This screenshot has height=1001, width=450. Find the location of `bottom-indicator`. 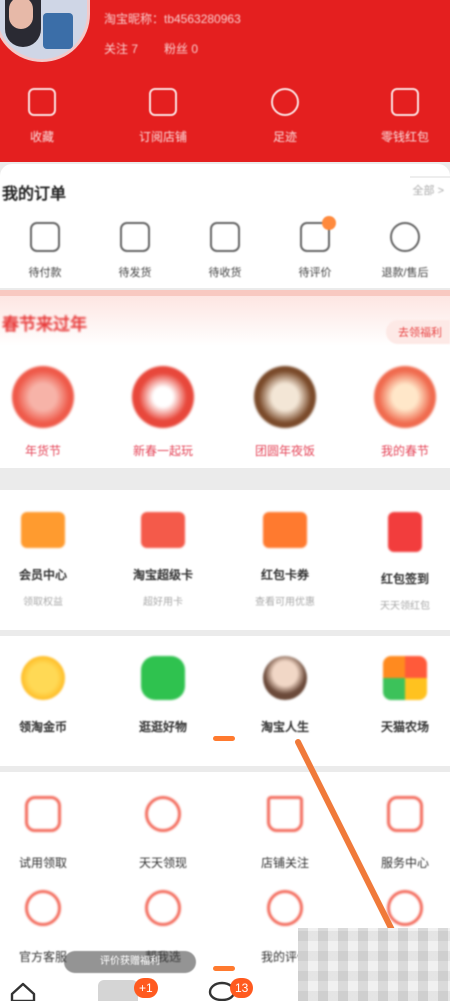

bottom-indicator is located at coordinates (224, 968).